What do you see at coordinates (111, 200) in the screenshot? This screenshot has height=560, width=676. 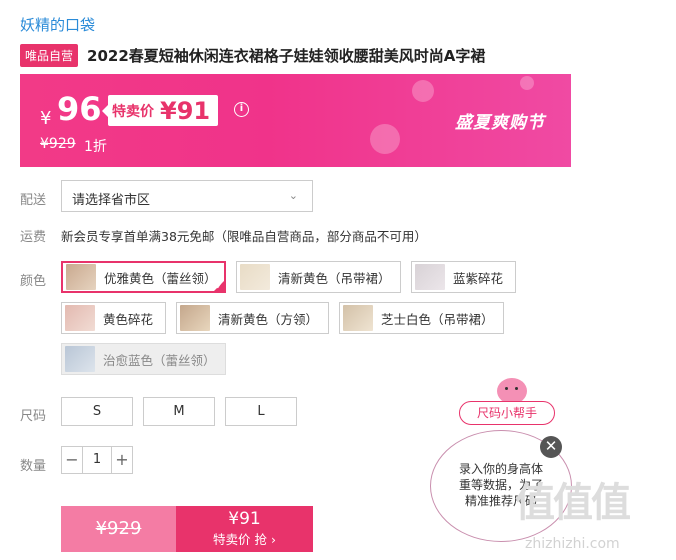 I see `region-select-placeholder: 请选择省市区` at bounding box center [111, 200].